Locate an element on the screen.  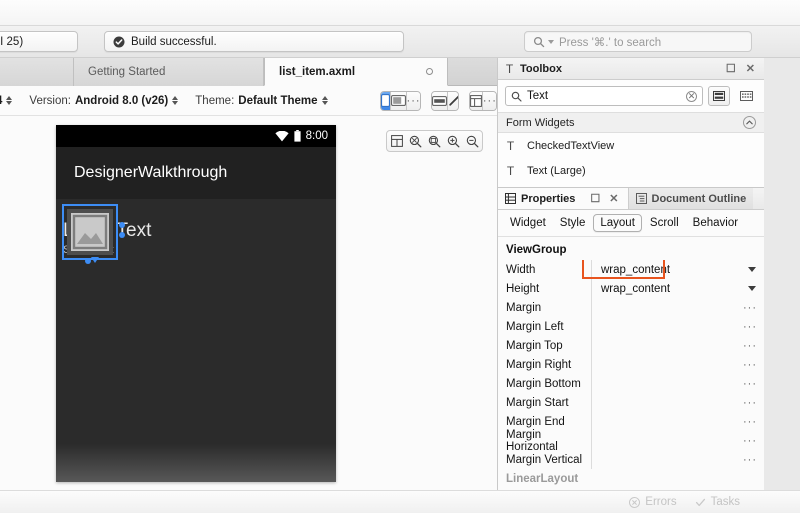
view-mode-group: ··· is located at coordinates (400, 100).